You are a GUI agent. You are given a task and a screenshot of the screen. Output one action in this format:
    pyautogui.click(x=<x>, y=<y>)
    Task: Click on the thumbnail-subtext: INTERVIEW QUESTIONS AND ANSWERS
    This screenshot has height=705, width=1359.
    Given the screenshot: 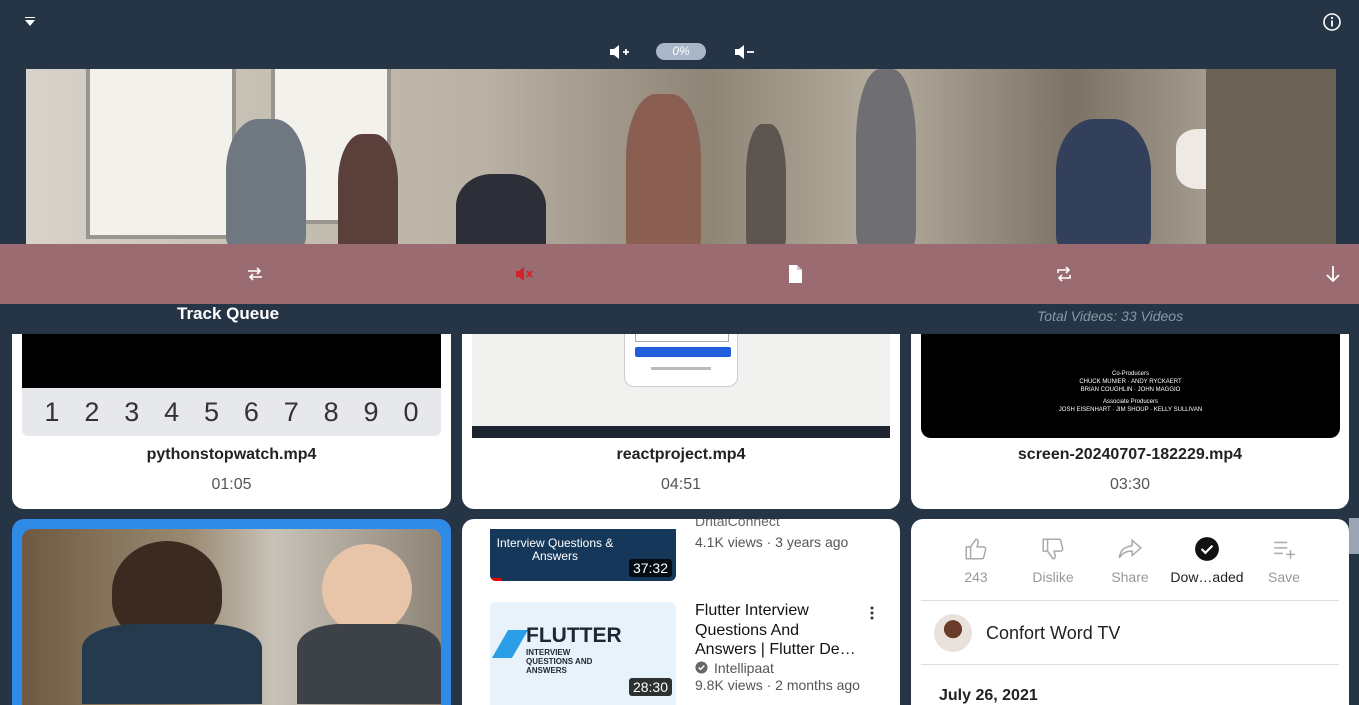 What is the action you would take?
    pyautogui.click(x=559, y=661)
    